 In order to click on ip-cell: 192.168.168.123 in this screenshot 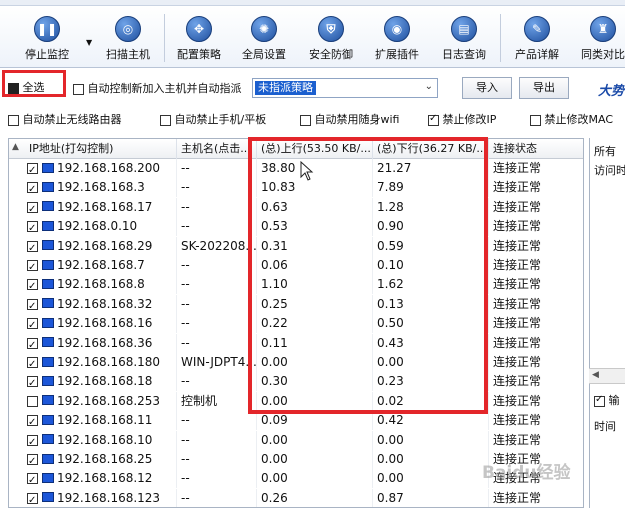, I will do `click(93, 497)`.